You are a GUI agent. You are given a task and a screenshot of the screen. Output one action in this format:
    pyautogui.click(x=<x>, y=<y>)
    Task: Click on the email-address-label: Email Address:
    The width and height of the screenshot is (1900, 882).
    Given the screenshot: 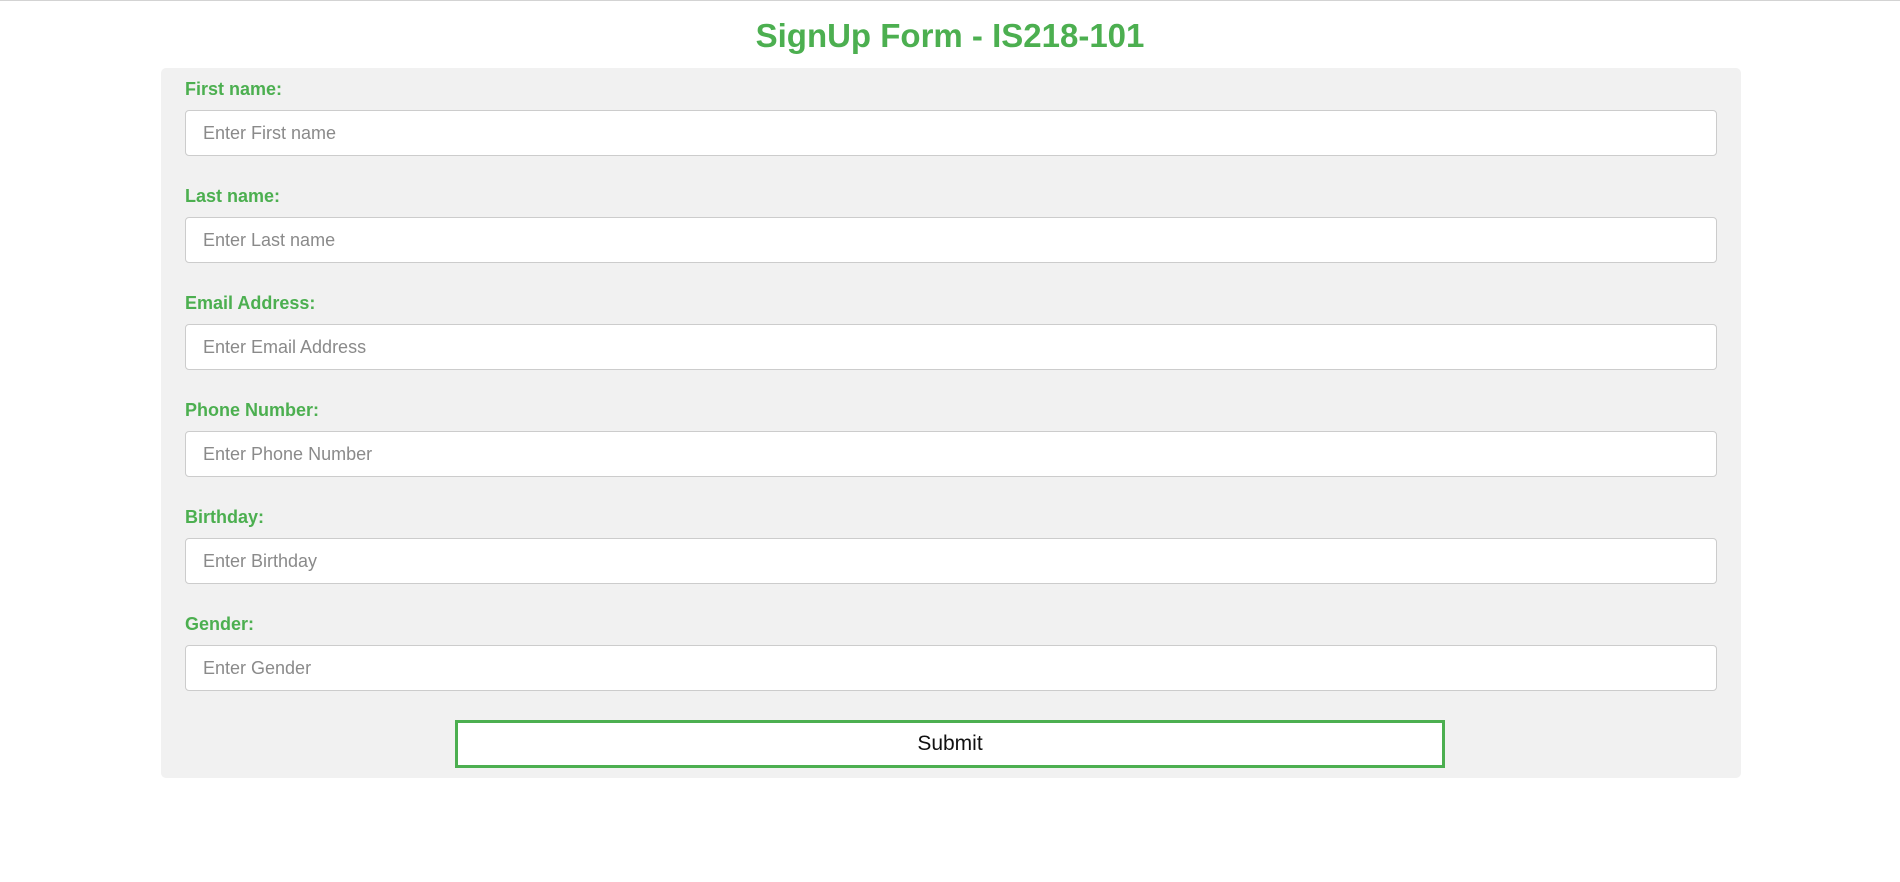 What is the action you would take?
    pyautogui.click(x=250, y=303)
    